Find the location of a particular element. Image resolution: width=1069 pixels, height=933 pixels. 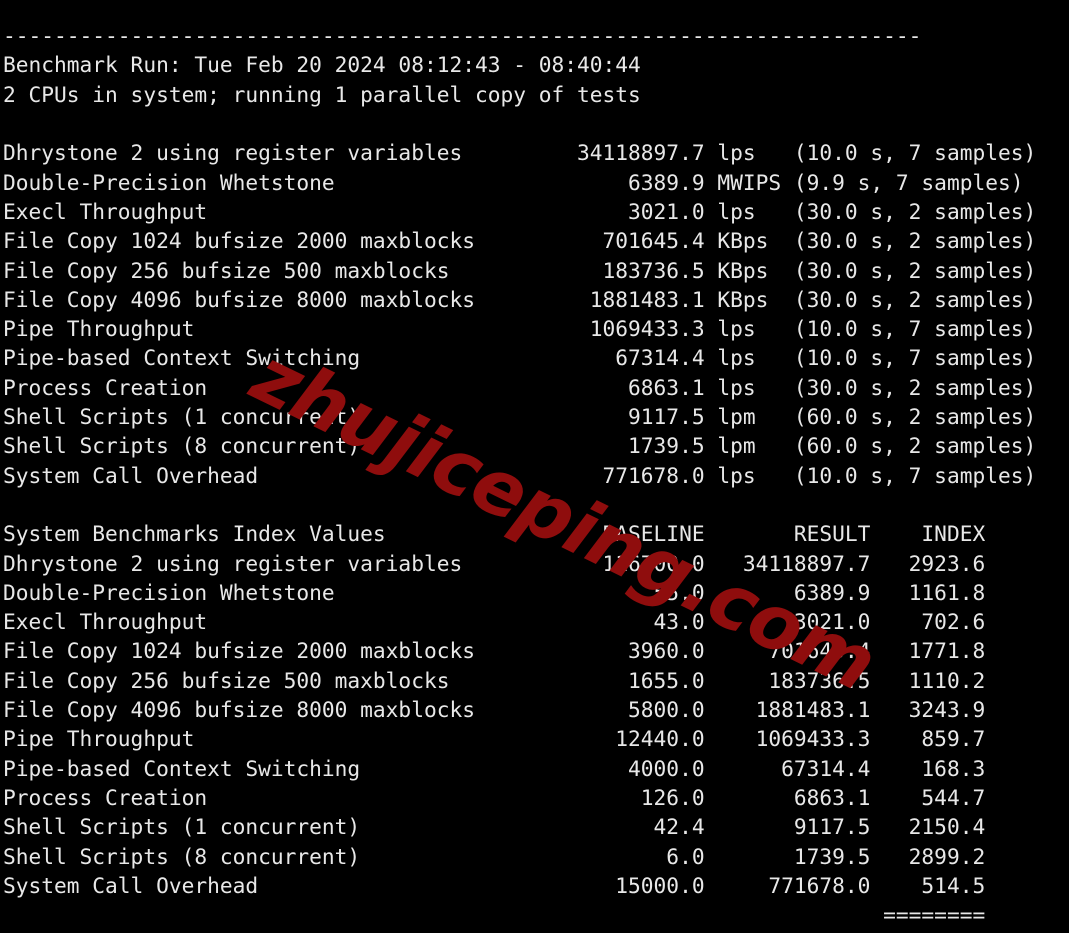

terminal-line: Execl Throughput 43.0 3021.0 702.6 is located at coordinates (494, 622).